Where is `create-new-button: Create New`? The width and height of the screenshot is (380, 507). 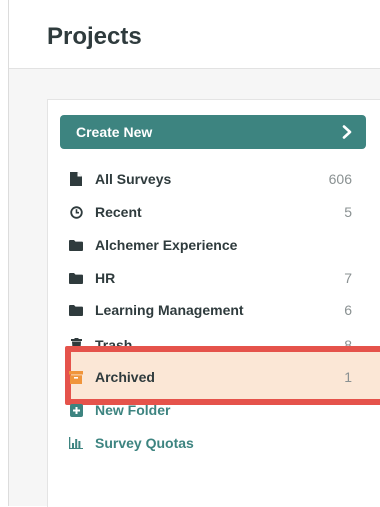
create-new-button: Create New is located at coordinates (213, 132).